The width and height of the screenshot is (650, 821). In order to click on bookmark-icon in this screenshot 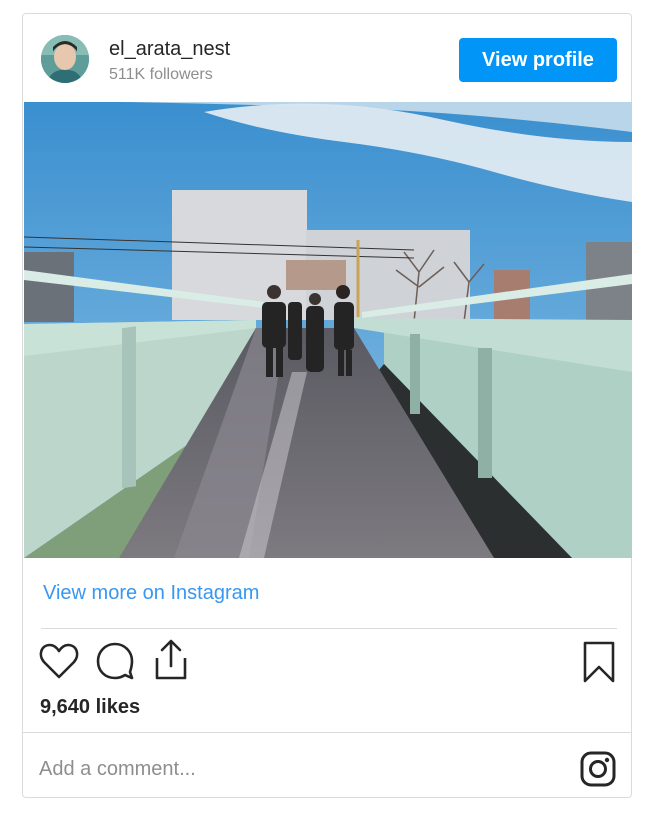, I will do `click(599, 662)`.